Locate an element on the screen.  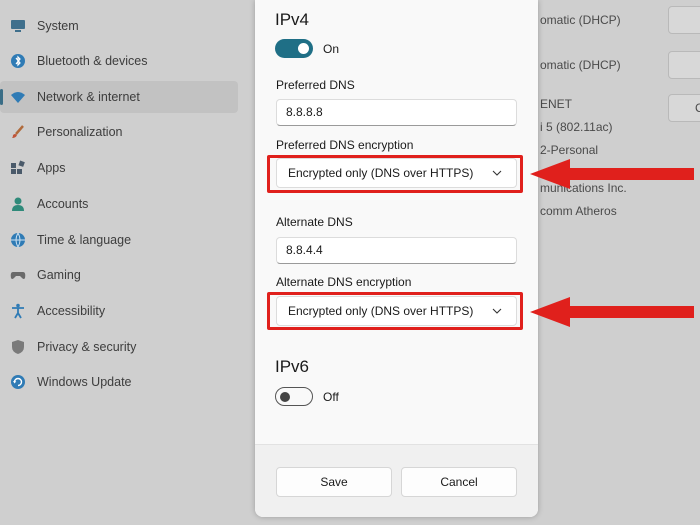
ipv6-title: IPv6 is located at coordinates (292, 366).